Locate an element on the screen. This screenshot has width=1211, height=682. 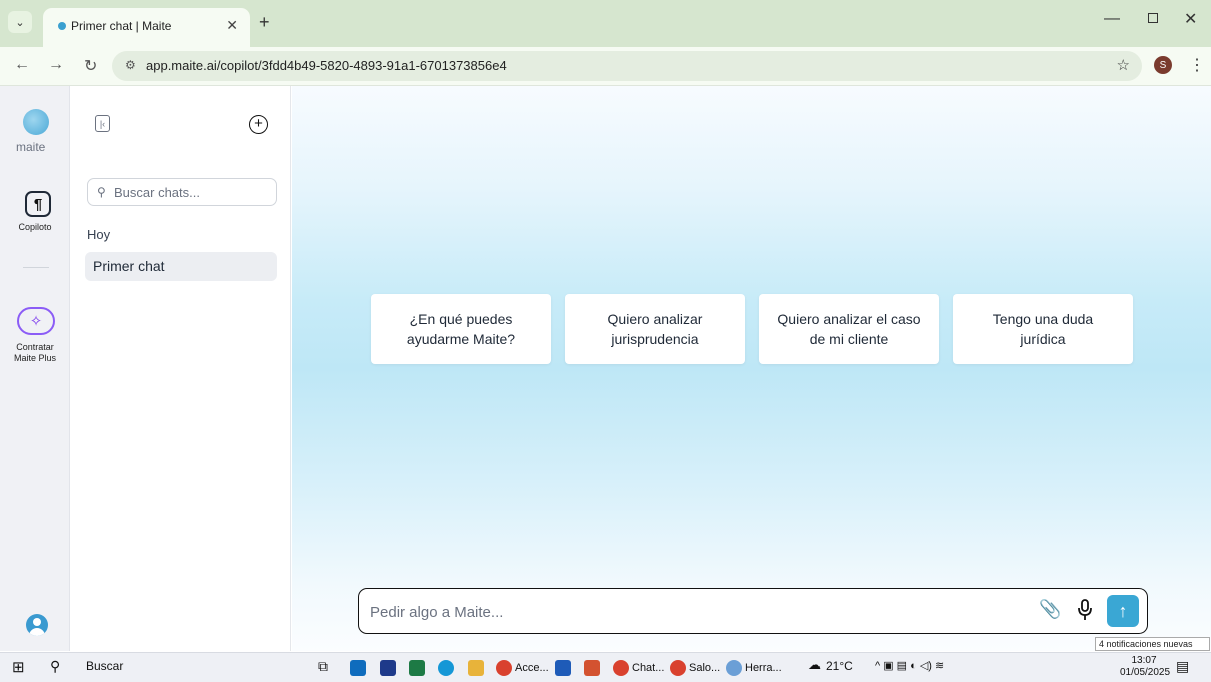
taskbar-search-icon: ⚲ is located at coordinates (55, 666).